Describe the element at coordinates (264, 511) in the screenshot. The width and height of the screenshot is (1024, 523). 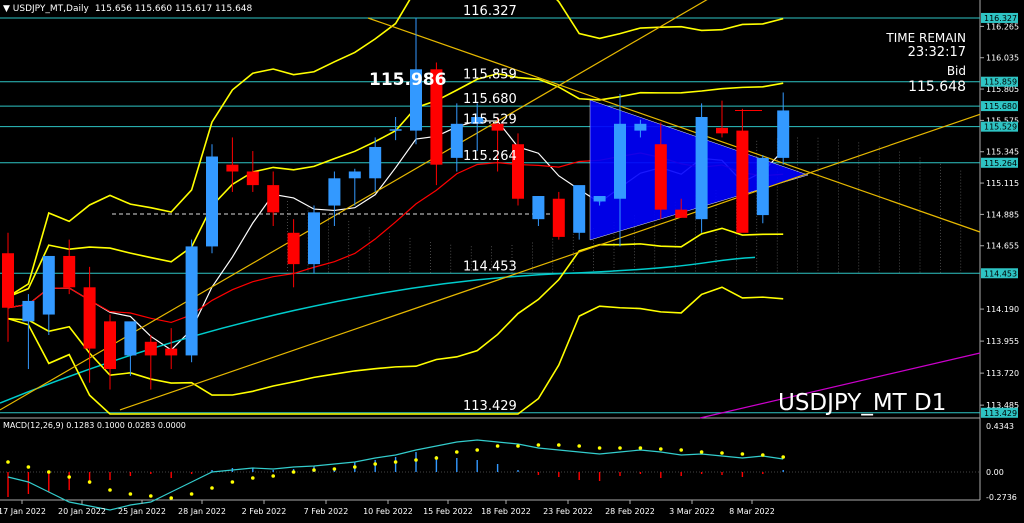
I see `time-tick-label: 2 Feb 2022` at that location.